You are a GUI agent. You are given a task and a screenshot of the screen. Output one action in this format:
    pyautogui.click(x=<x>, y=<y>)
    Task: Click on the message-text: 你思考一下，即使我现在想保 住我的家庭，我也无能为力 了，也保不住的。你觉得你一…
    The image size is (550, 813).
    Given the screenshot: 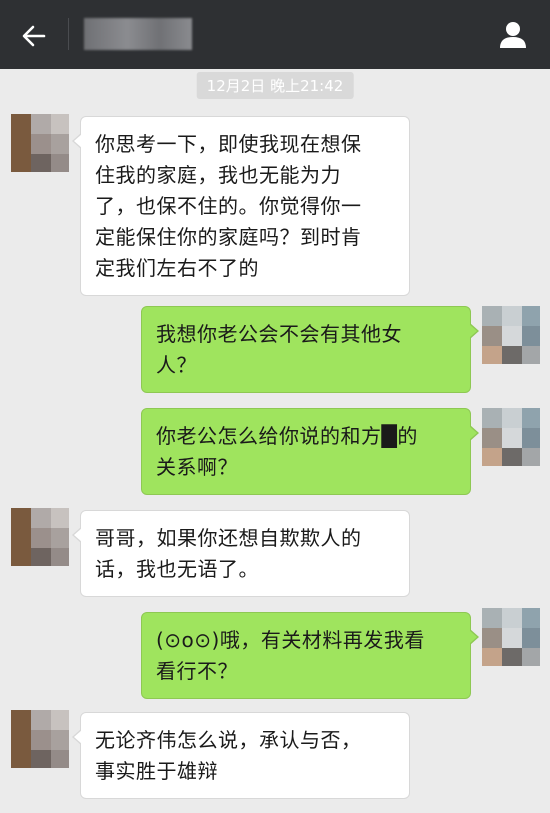 What is the action you would take?
    pyautogui.click(x=228, y=206)
    